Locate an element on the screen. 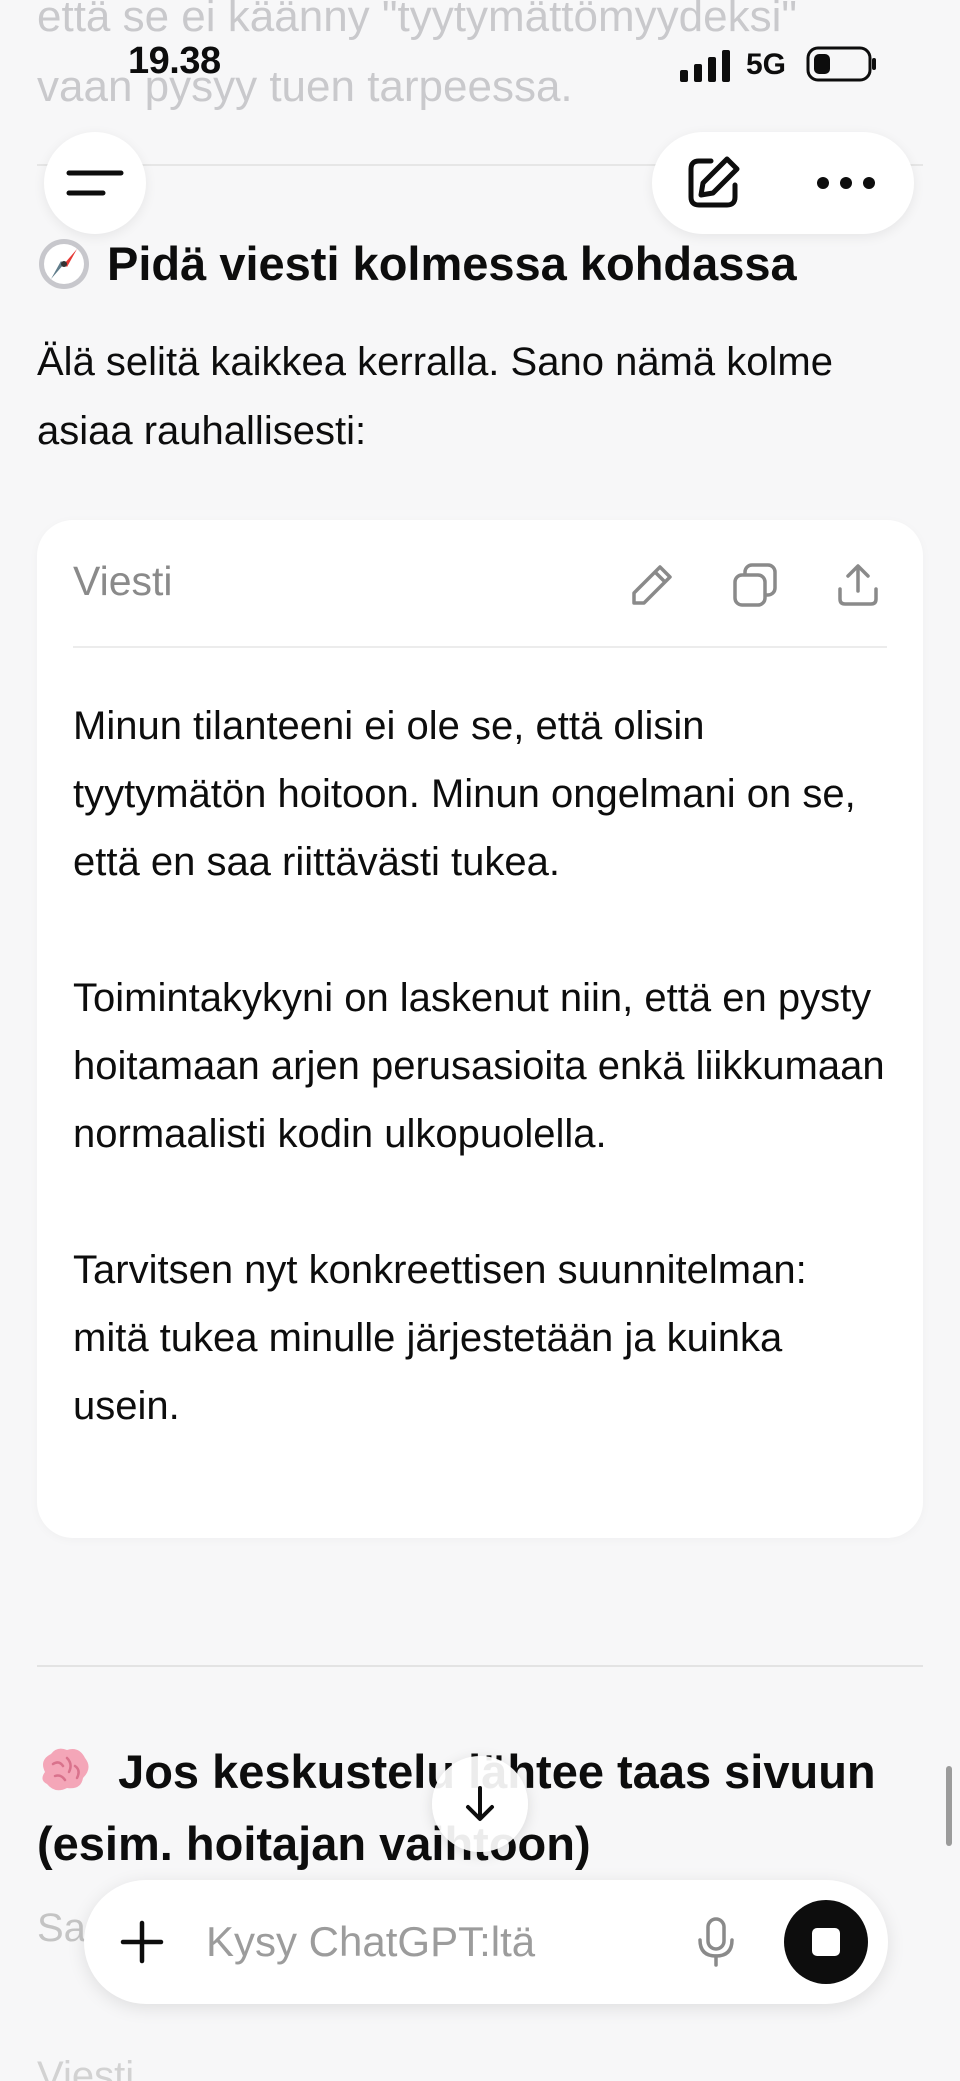  arrow-down-icon is located at coordinates (480, 1803).